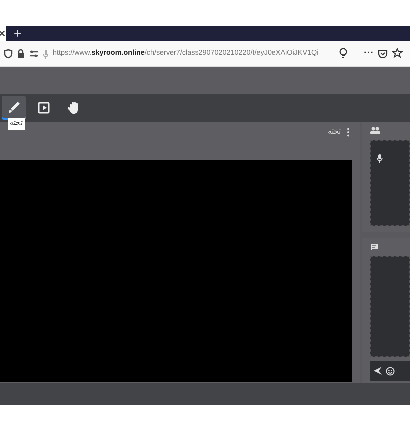  What do you see at coordinates (34, 54) in the screenshot?
I see `permissions-icon` at bounding box center [34, 54].